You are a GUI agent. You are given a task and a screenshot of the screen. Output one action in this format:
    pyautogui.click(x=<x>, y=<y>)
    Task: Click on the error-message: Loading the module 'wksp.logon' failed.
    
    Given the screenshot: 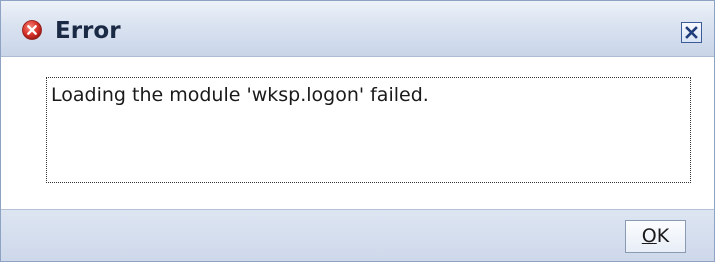 What is the action you would take?
    pyautogui.click(x=240, y=95)
    